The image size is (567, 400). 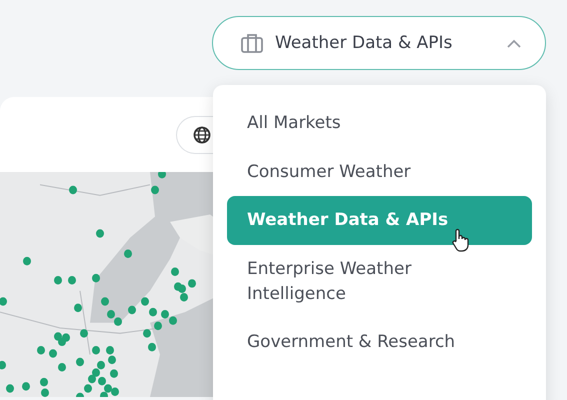 I want to click on briefcase-icon, so click(x=252, y=43).